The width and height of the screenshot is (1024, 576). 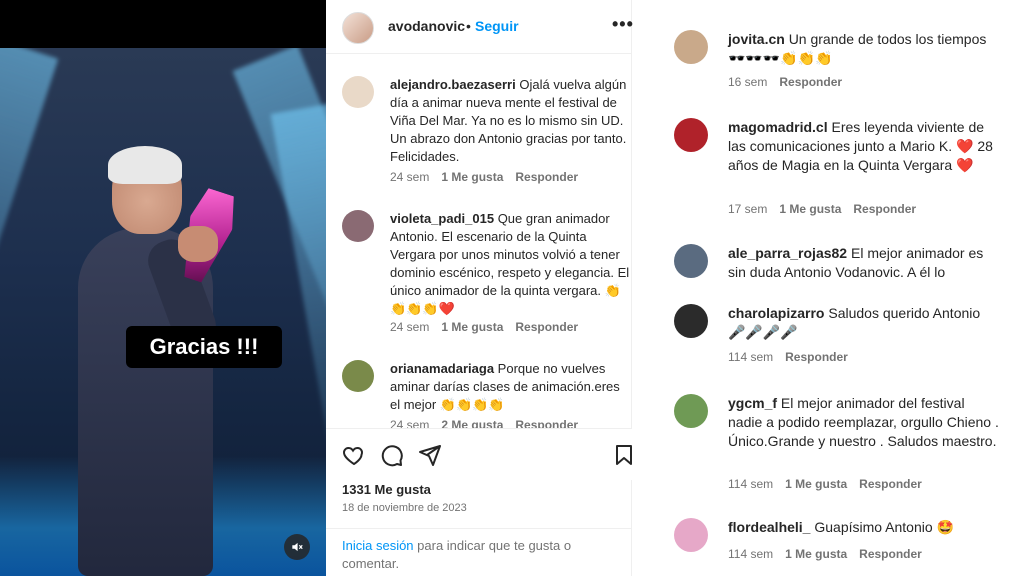 I want to click on post-header: avodanovic • Seguir •••, so click(x=480, y=27).